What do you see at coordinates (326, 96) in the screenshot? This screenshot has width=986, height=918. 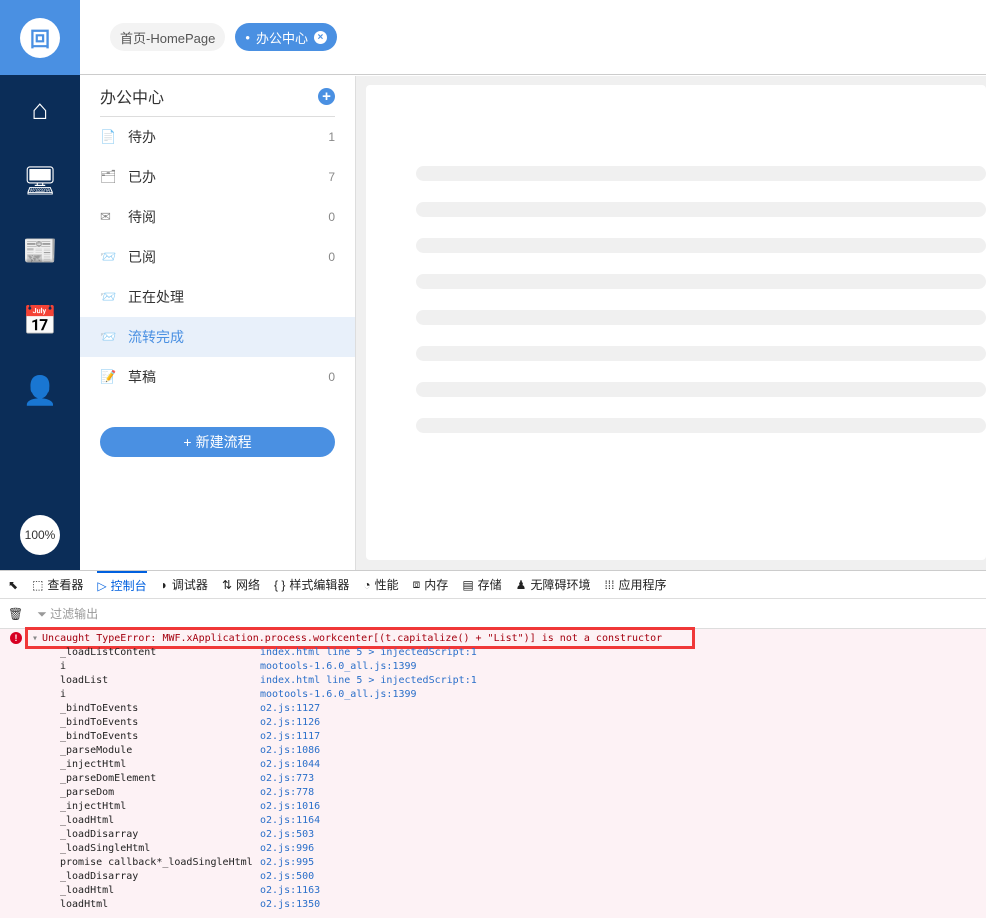 I see `add-icon: +` at bounding box center [326, 96].